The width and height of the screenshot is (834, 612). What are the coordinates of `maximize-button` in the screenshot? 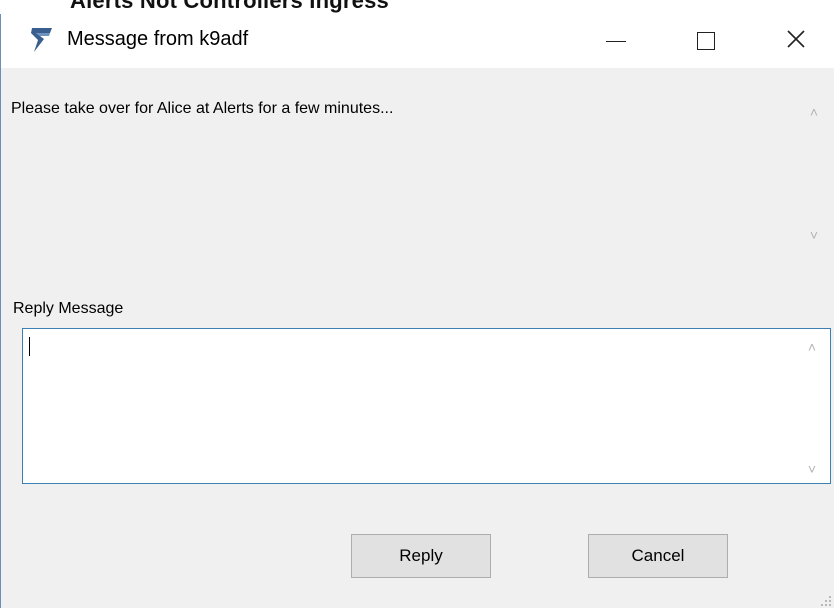 It's located at (706, 41).